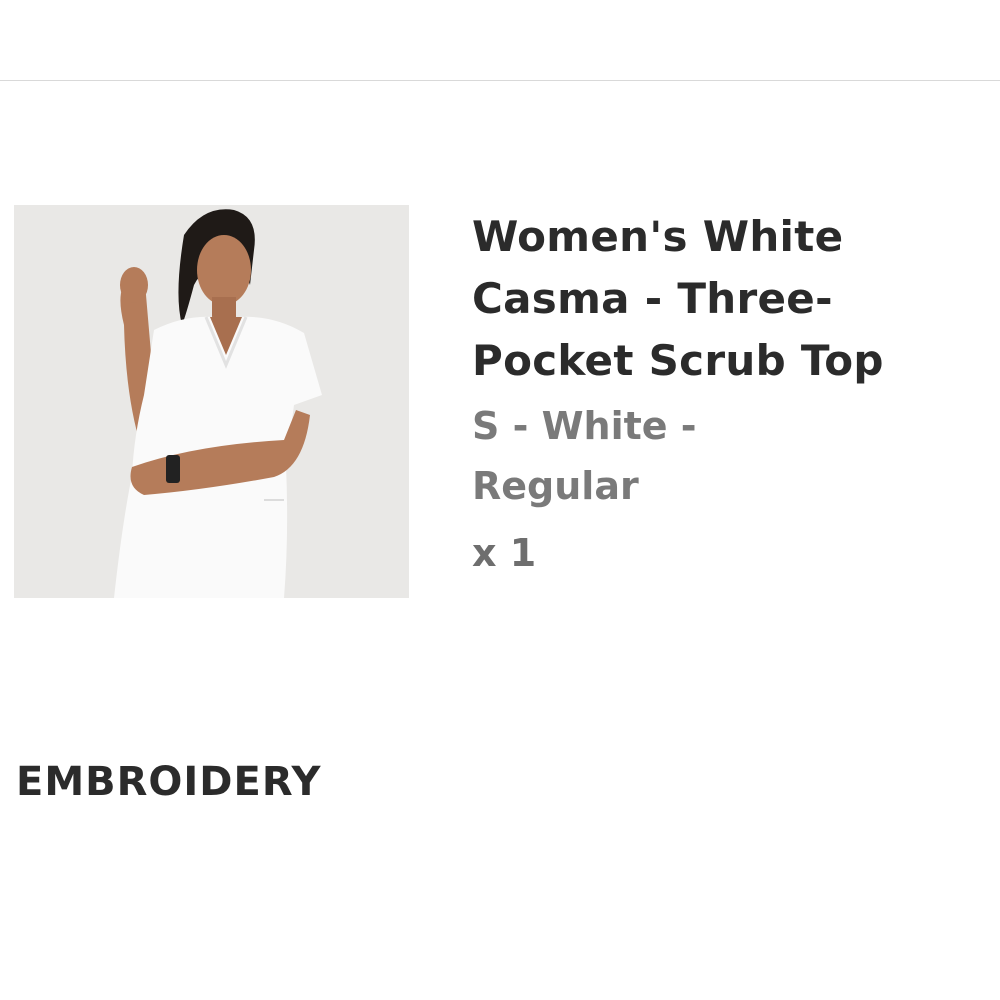 Image resolution: width=1000 pixels, height=1000 pixels. What do you see at coordinates (500, 80) in the screenshot?
I see `header-divider` at bounding box center [500, 80].